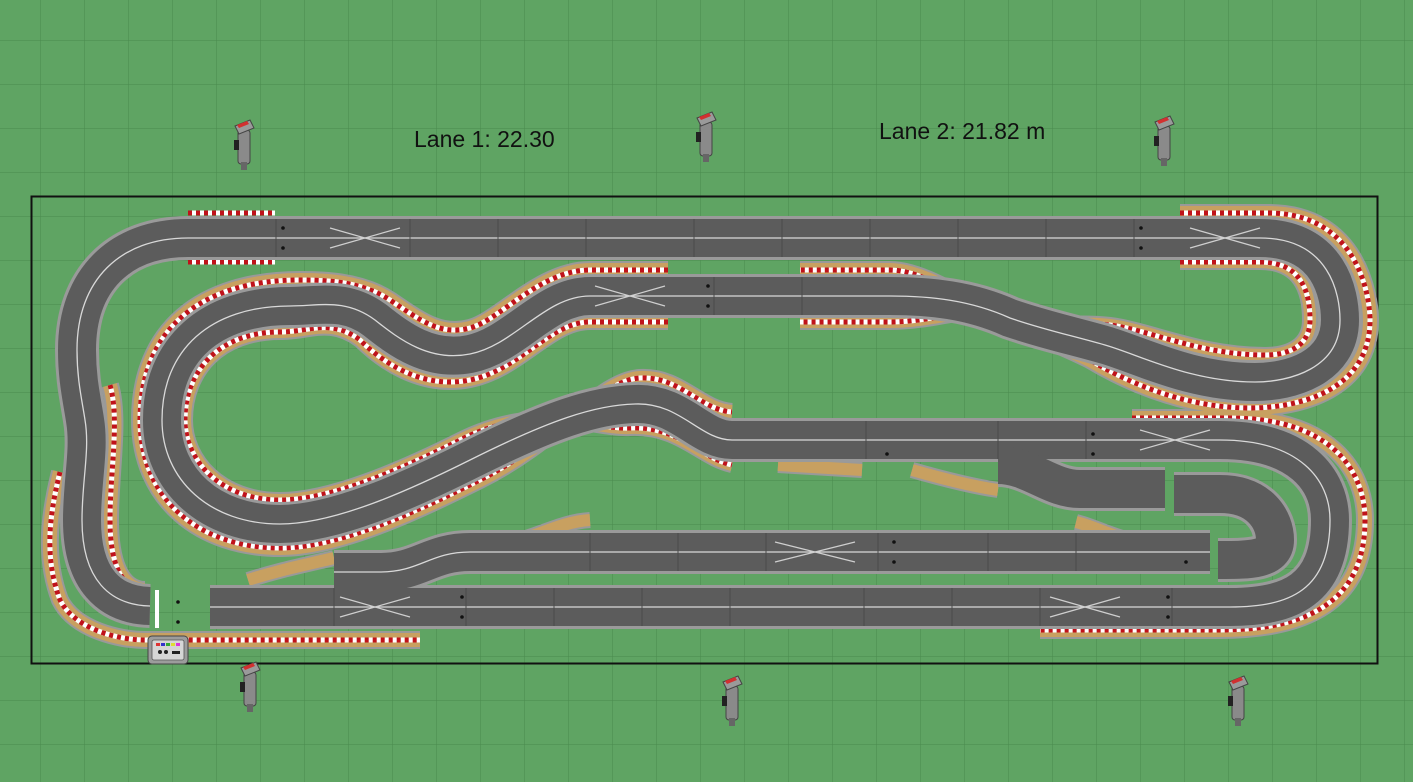  I want to click on lane-2-length-label: Lane 2: 21.82 m, so click(962, 131).